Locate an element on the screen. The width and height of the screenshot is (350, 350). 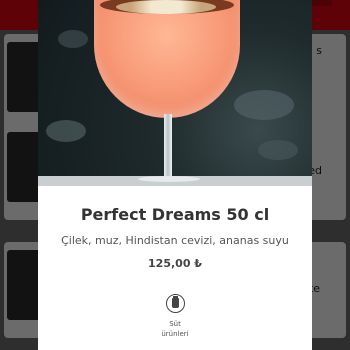
allergen-badge: Süt ürünleri is located at coordinates (175, 316).